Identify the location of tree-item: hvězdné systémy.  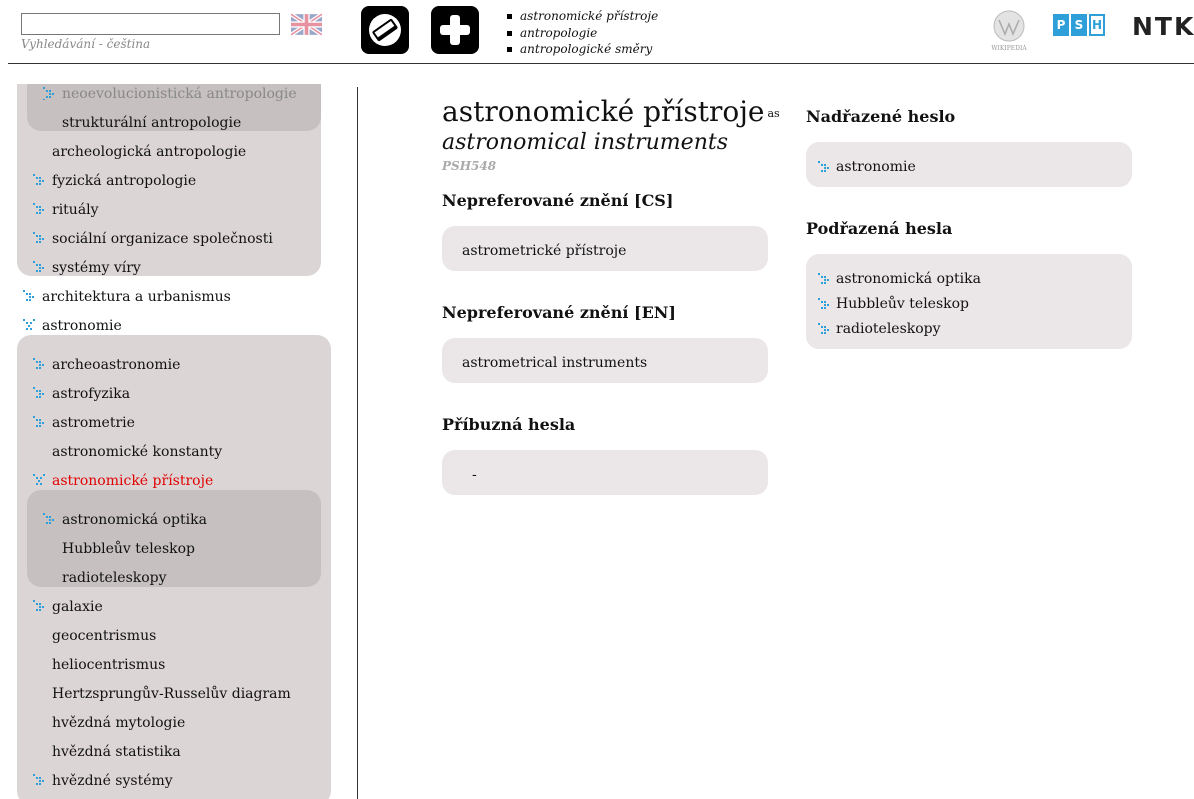
(103, 781).